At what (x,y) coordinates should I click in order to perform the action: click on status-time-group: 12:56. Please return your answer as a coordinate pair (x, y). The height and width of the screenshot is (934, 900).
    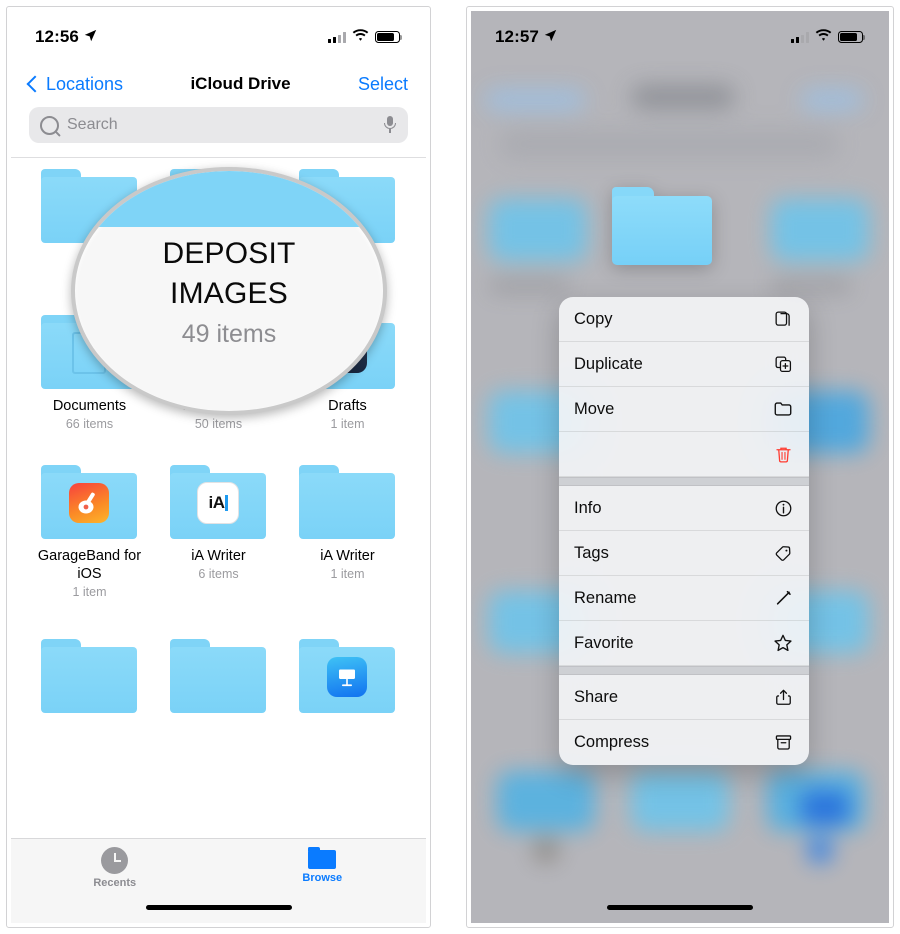
    Looking at the image, I should click on (66, 37).